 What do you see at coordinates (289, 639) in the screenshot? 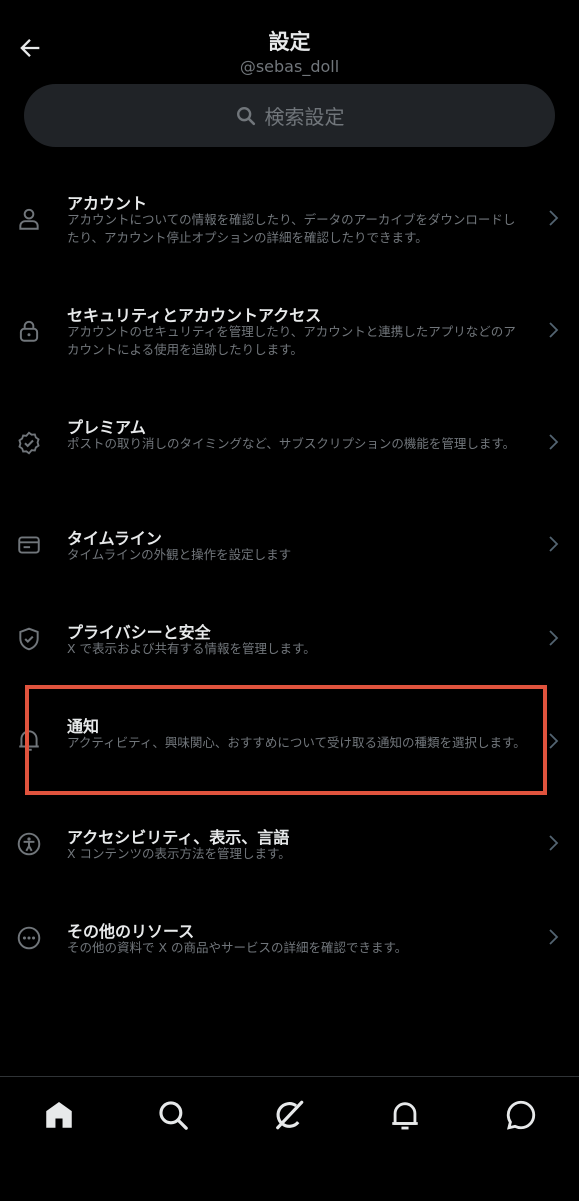
I see `settings-item-privacy: プライバシーと安全 X で表示および共有する情報を管理します。` at bounding box center [289, 639].